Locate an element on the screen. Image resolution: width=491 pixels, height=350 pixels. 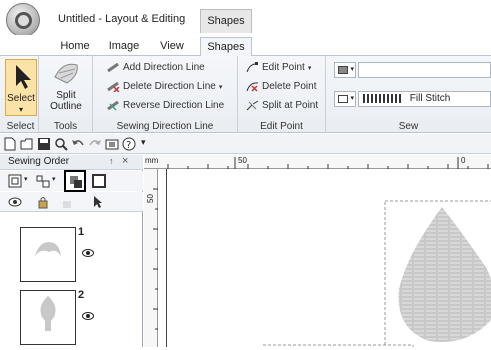
title-bar: Untitled - Layout & Editing Shapes is located at coordinates (245, 19).